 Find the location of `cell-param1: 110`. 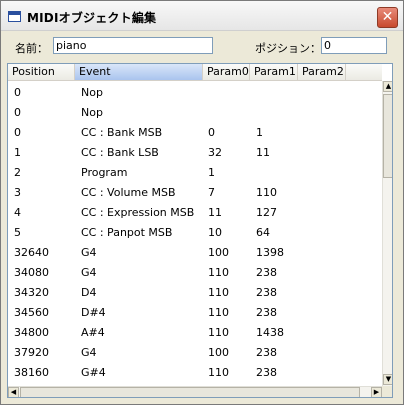

cell-param1: 110 is located at coordinates (266, 192).